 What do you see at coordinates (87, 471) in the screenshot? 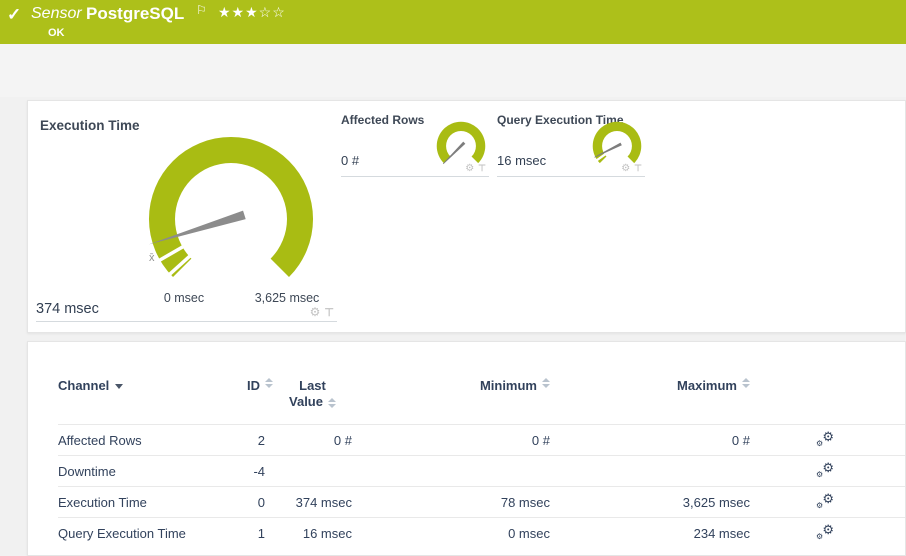
I see `channel-link: Downtime` at bounding box center [87, 471].